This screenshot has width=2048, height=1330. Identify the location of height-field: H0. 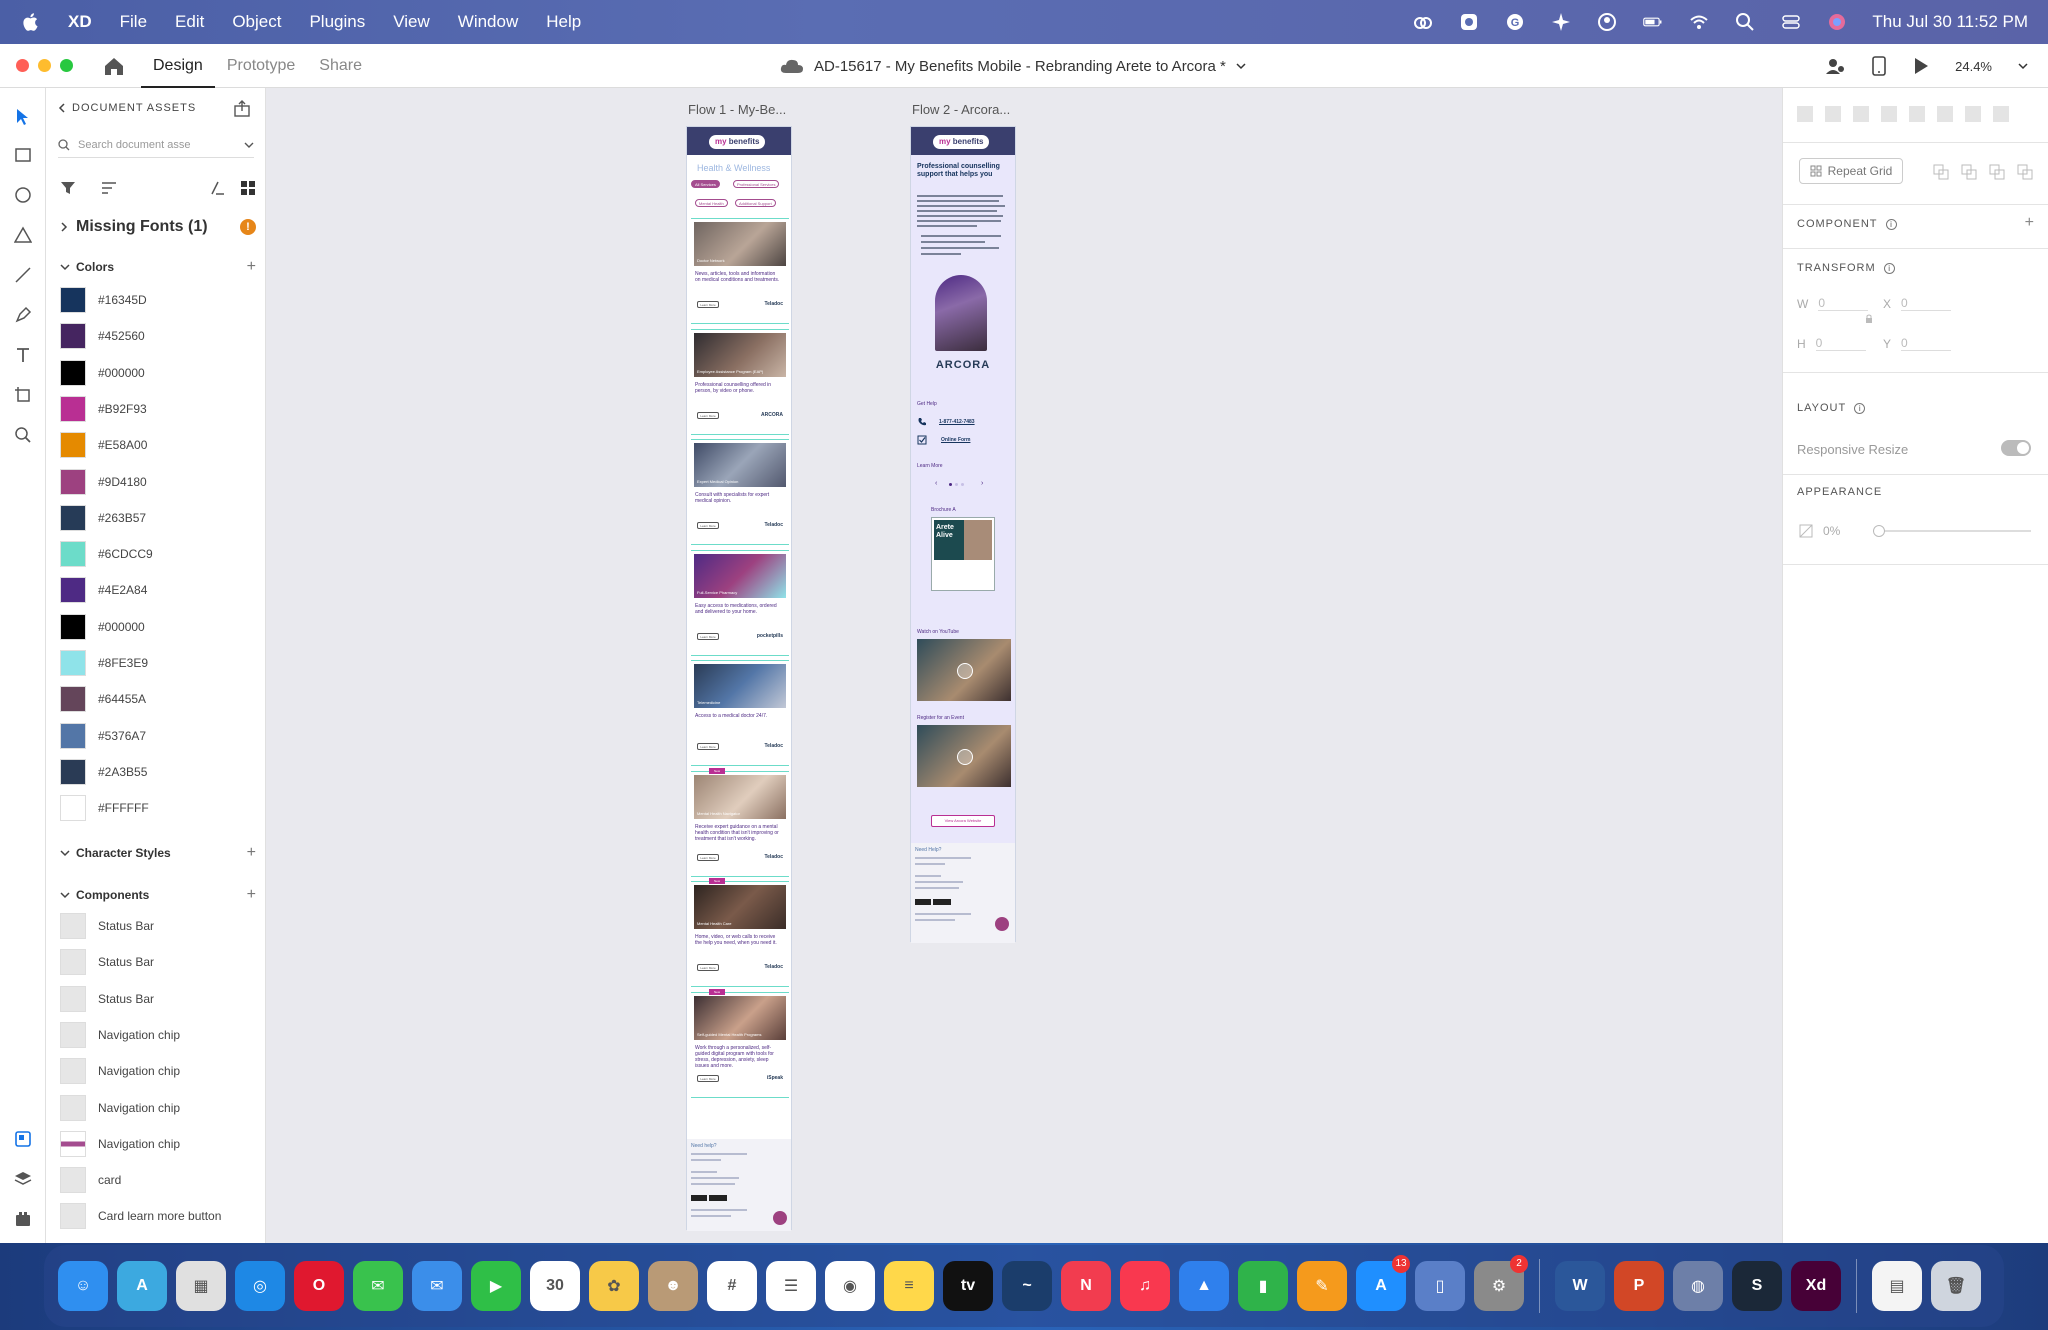
(1831, 343).